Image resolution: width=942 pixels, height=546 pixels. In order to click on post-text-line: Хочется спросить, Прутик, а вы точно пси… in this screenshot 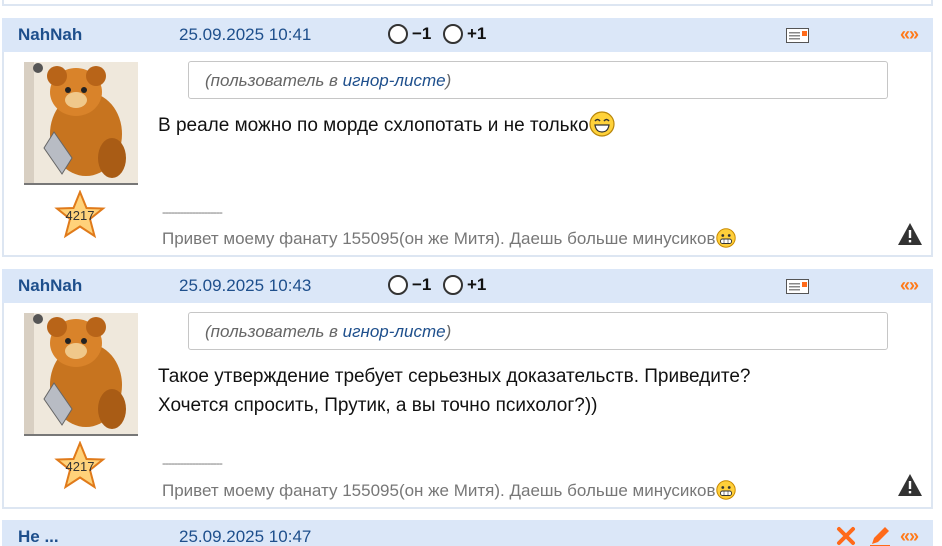, I will do `click(378, 405)`.